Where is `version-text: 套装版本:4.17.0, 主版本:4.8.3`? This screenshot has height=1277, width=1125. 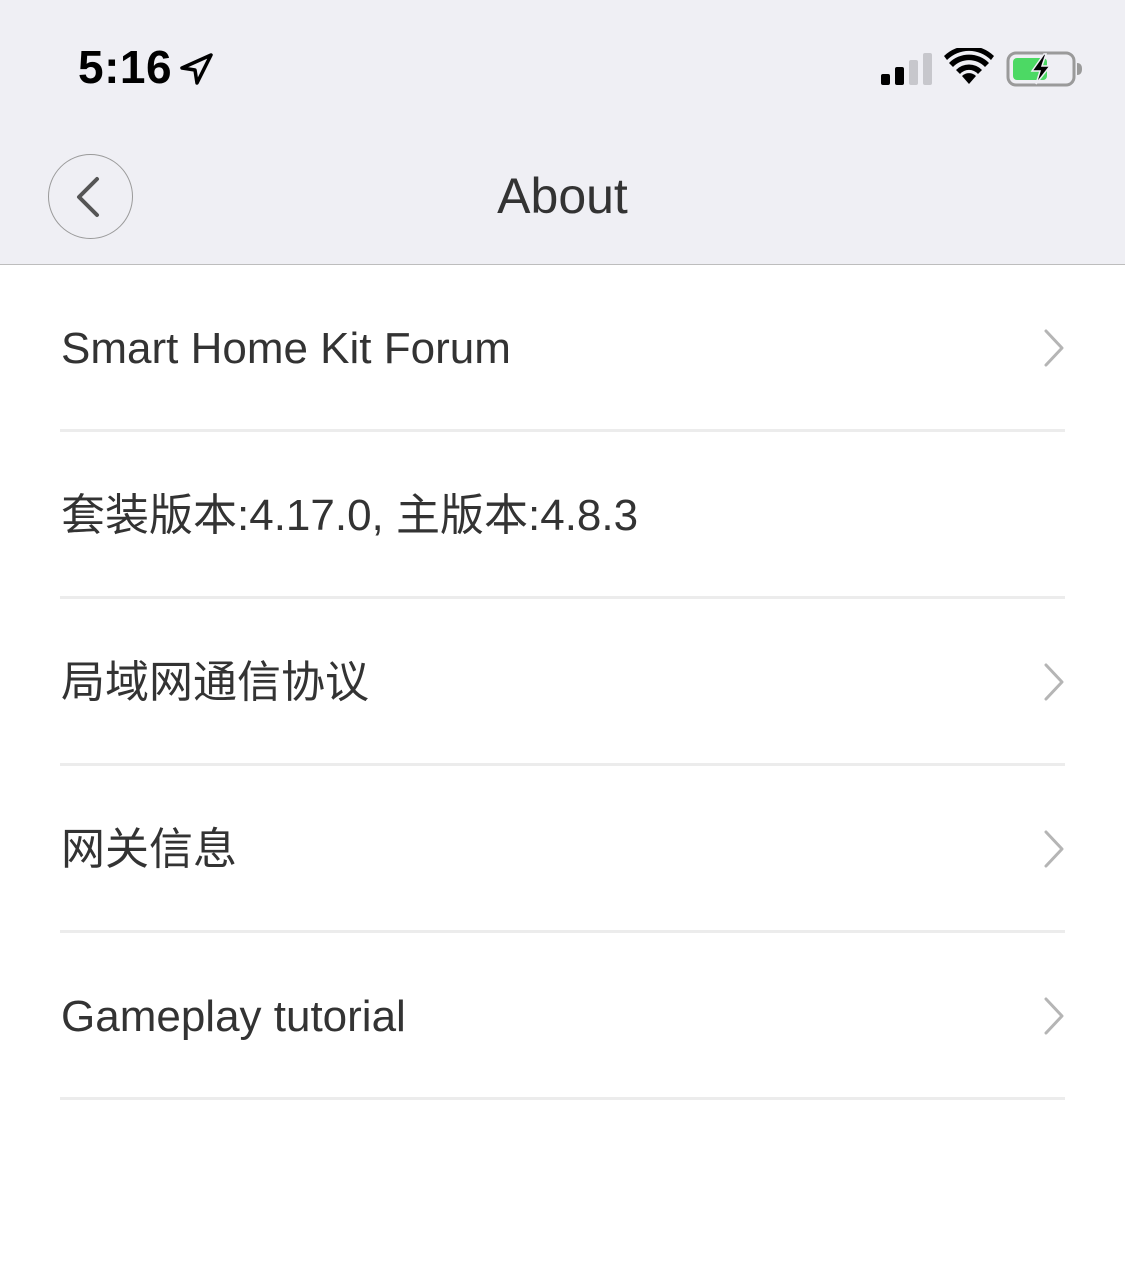 version-text: 套装版本:4.17.0, 主版本:4.8.3 is located at coordinates (350, 515).